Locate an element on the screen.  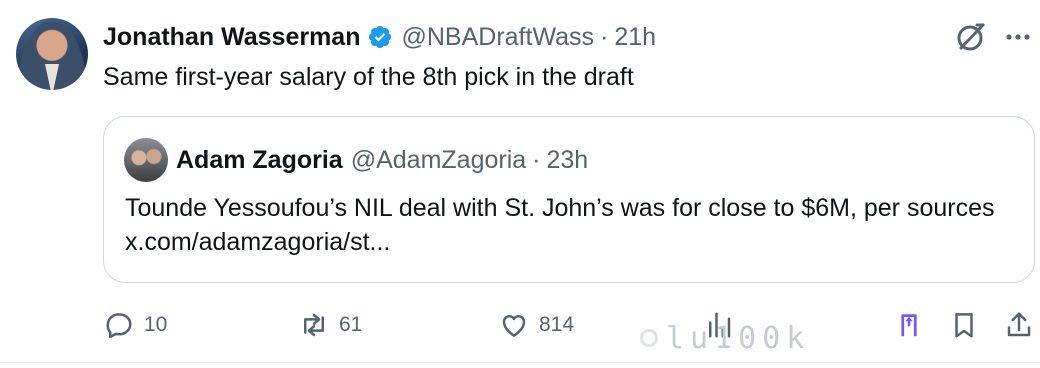
grok-icon is located at coordinates (971, 37).